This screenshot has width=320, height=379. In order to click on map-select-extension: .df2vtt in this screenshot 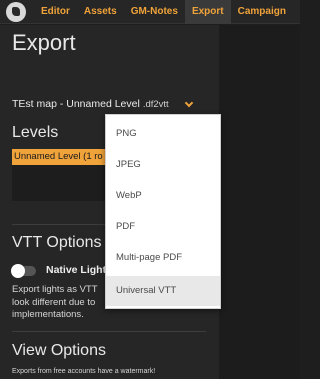, I will do `click(155, 104)`.